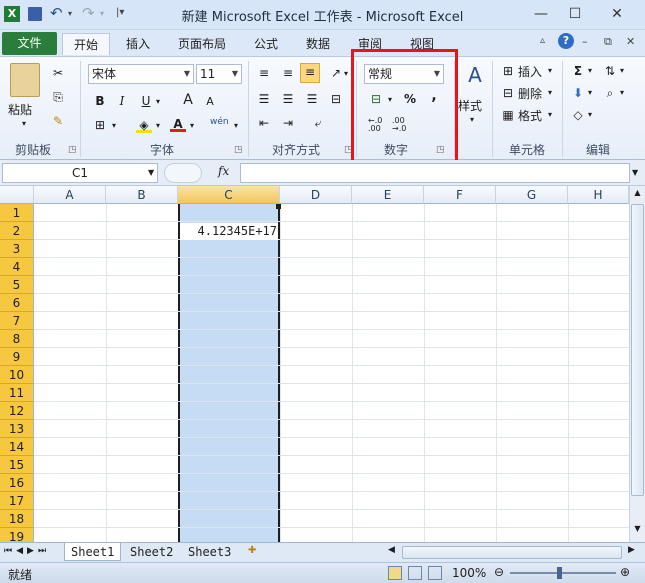 The width and height of the screenshot is (645, 583). Describe the element at coordinates (470, 105) in the screenshot. I see `styles-button: 样式` at that location.